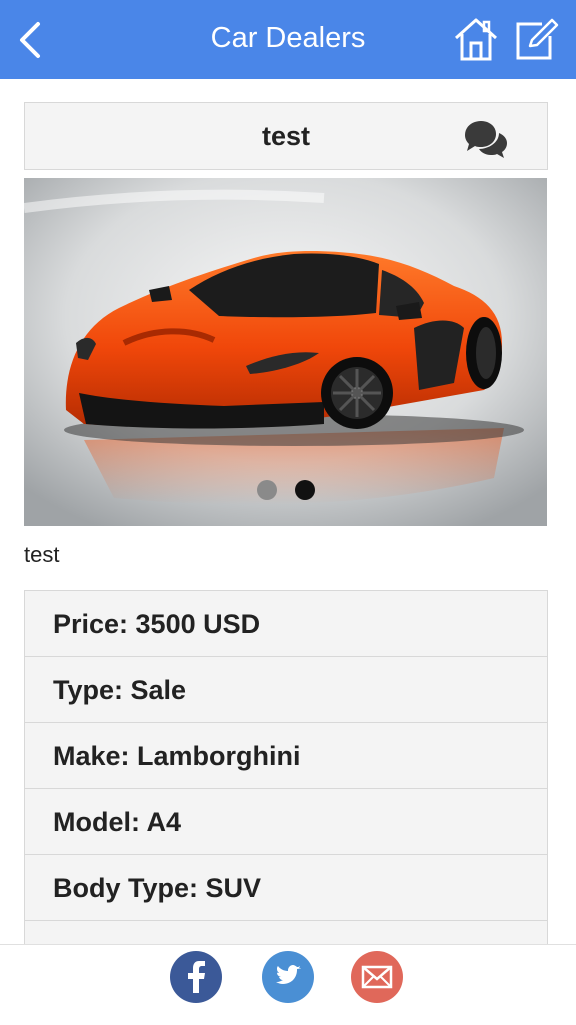  Describe the element at coordinates (286, 624) in the screenshot. I see `detail-row-price: Price: 3500 USD` at that location.